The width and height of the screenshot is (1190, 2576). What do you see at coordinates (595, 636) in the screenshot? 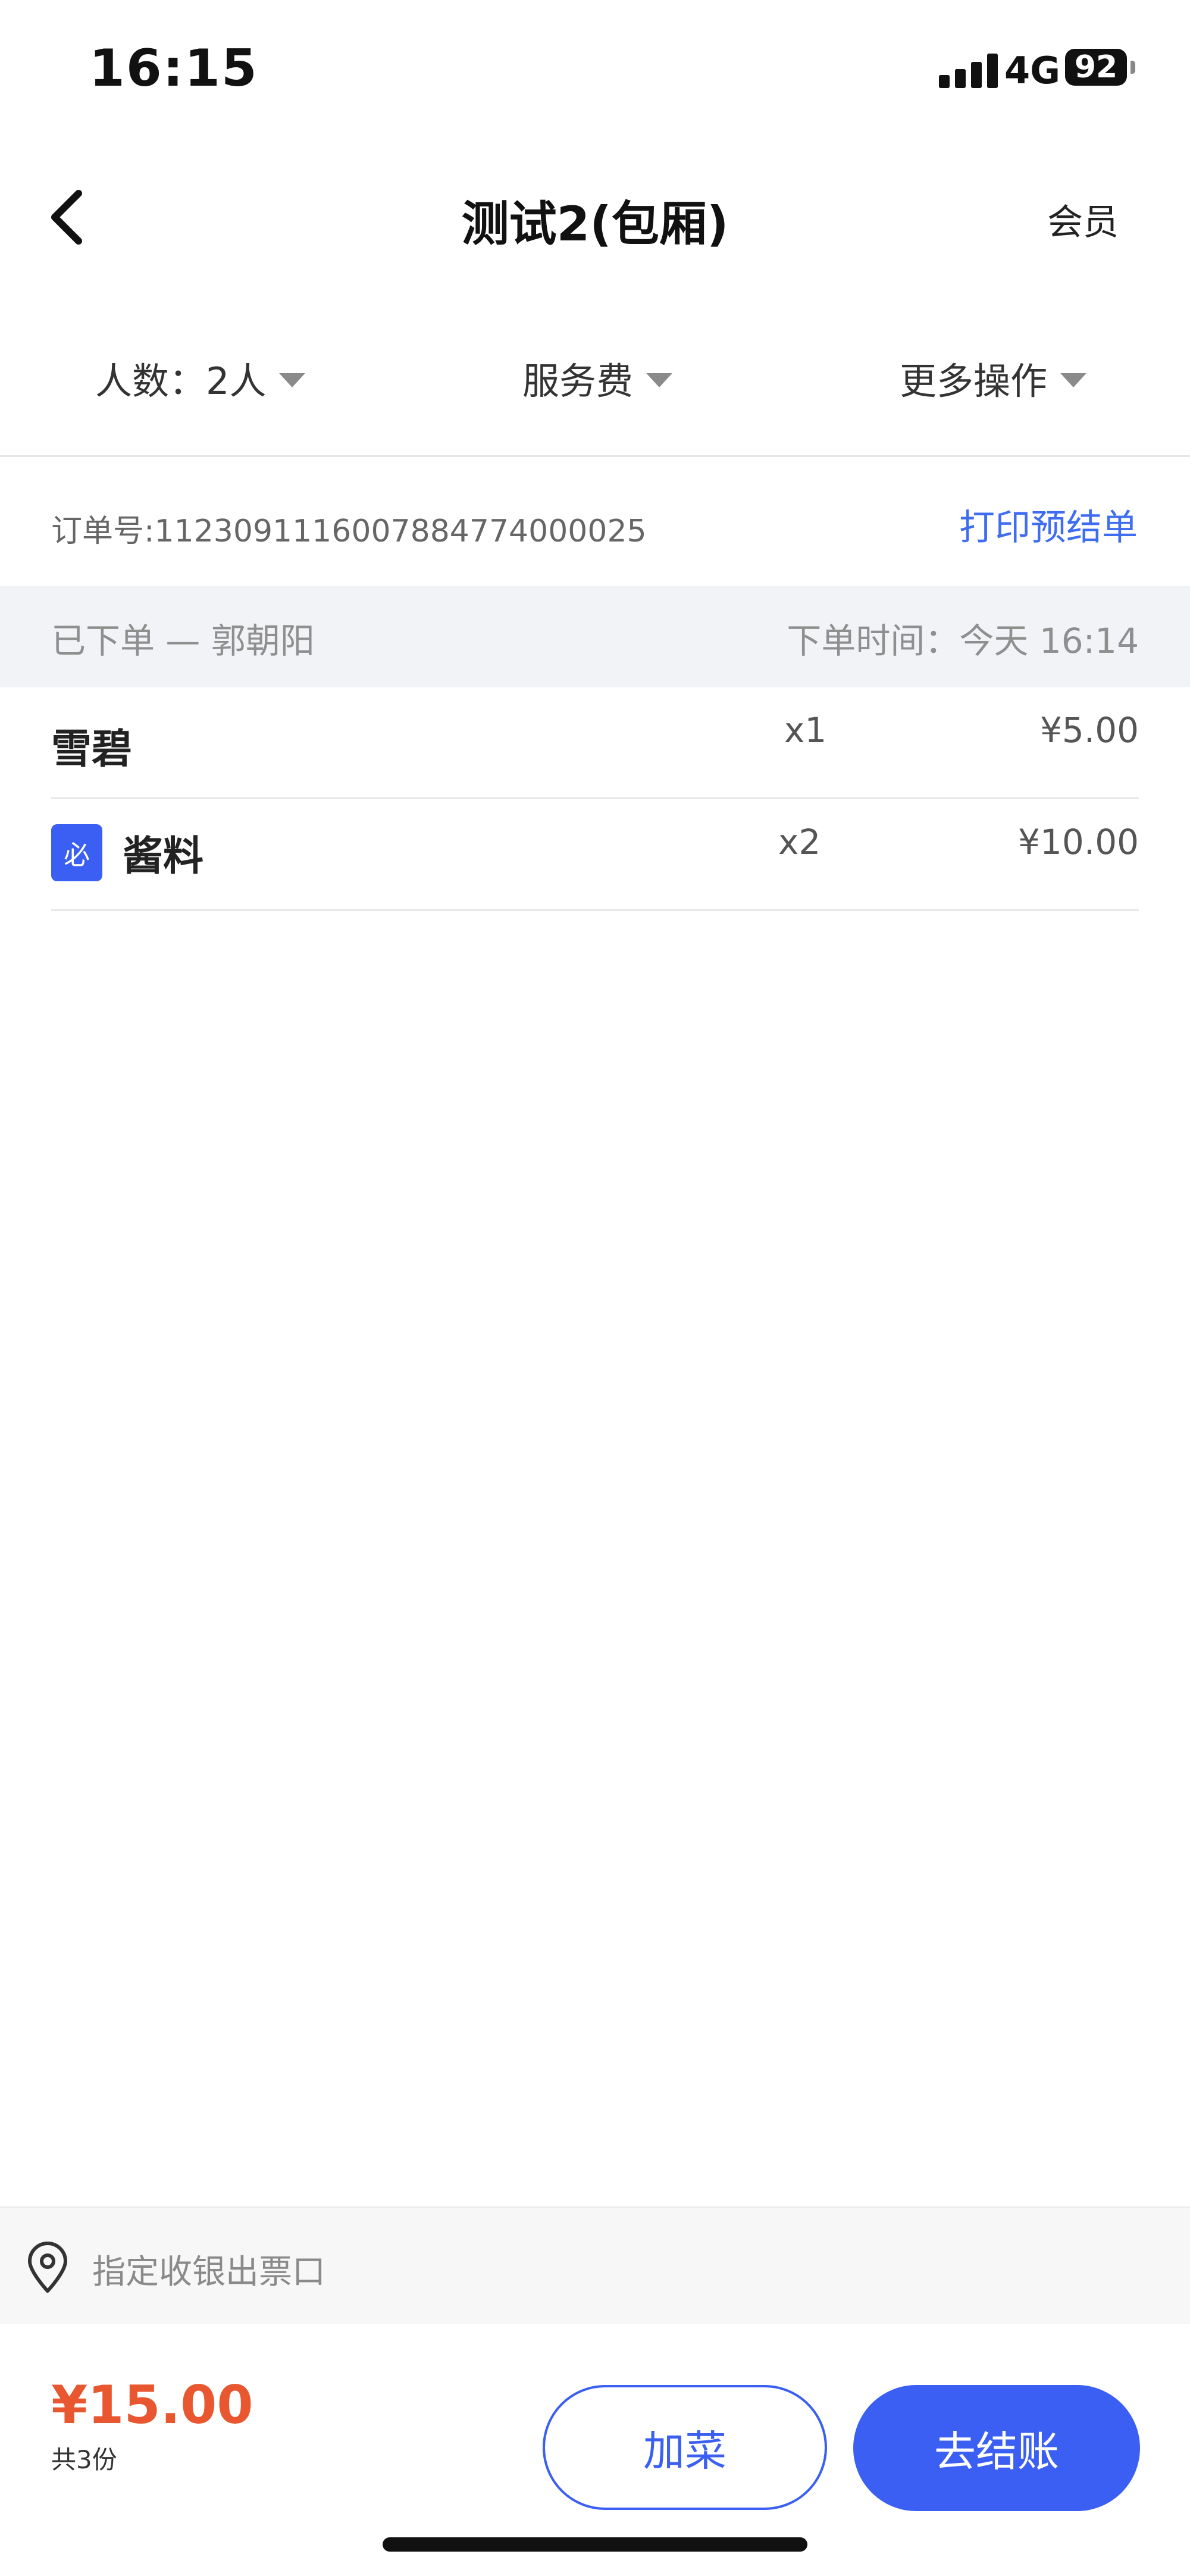
I see `order-group-header: 已下单 — 郭朝阳 下单时间：今天 16:14` at bounding box center [595, 636].